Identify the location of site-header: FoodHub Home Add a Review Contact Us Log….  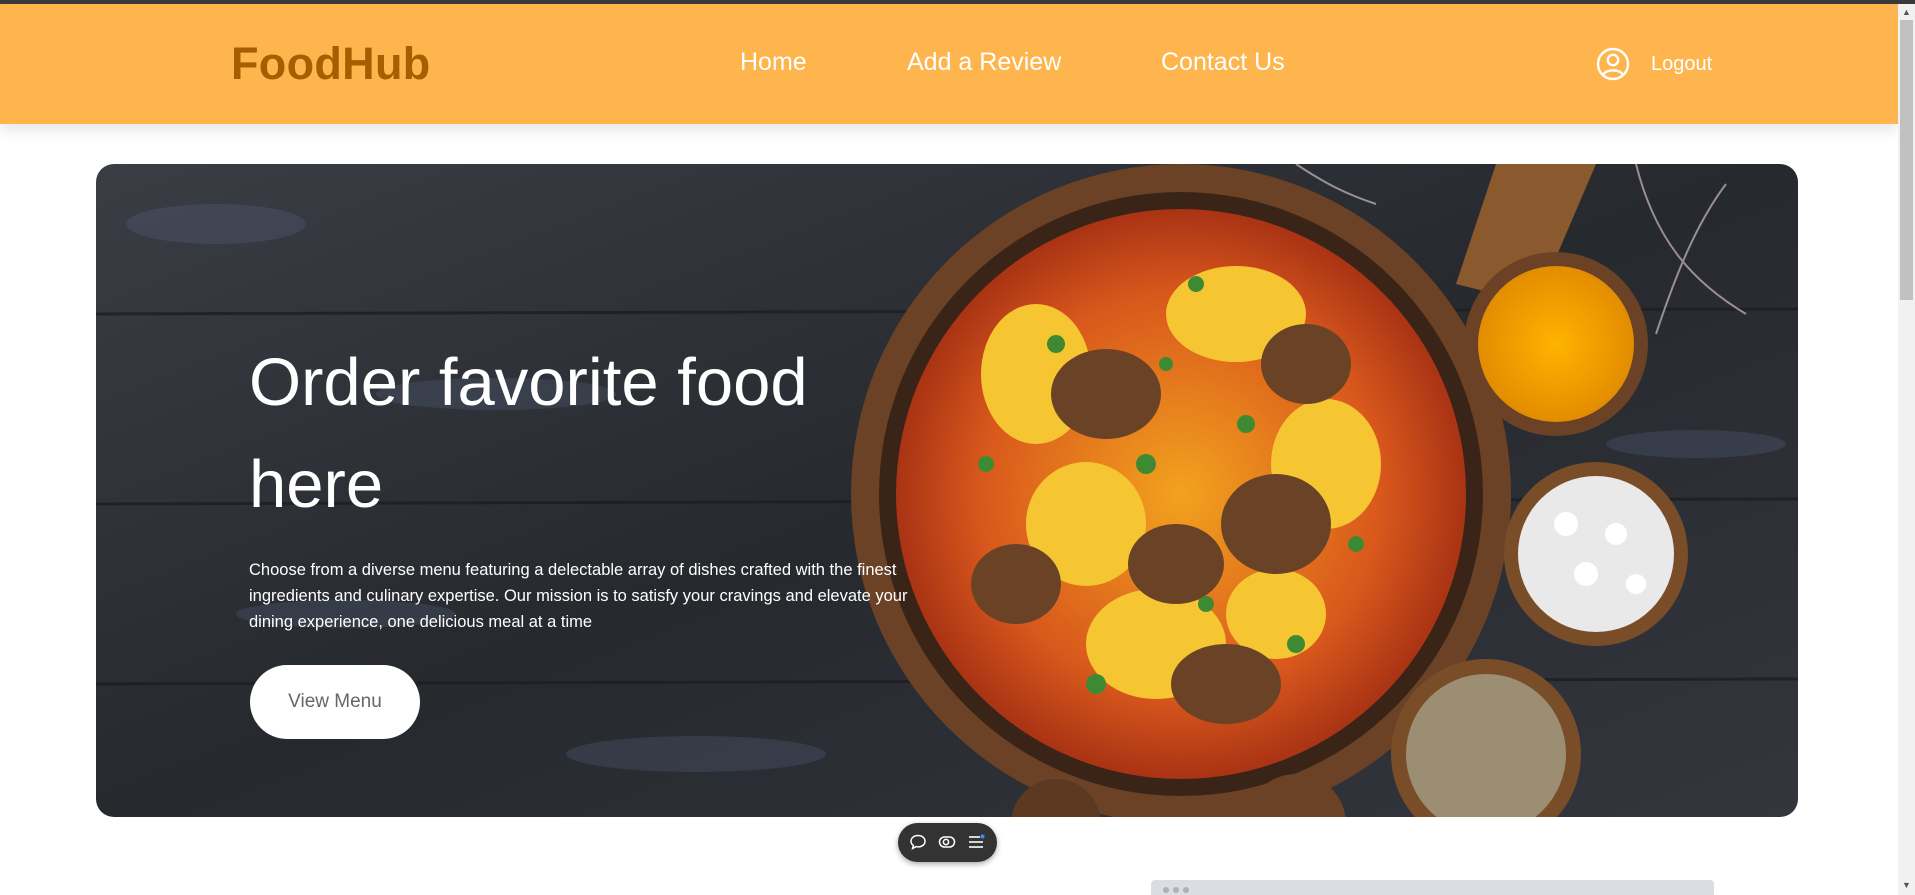
(949, 64).